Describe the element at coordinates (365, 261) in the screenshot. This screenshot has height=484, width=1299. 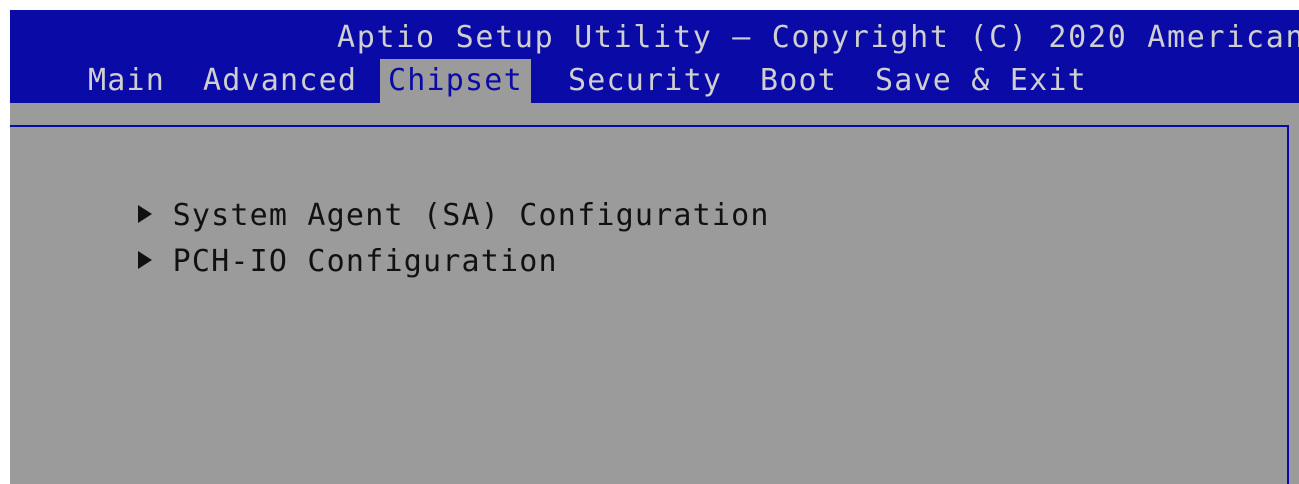
I see `menu-item-label: PCH-IO Configuration` at that location.